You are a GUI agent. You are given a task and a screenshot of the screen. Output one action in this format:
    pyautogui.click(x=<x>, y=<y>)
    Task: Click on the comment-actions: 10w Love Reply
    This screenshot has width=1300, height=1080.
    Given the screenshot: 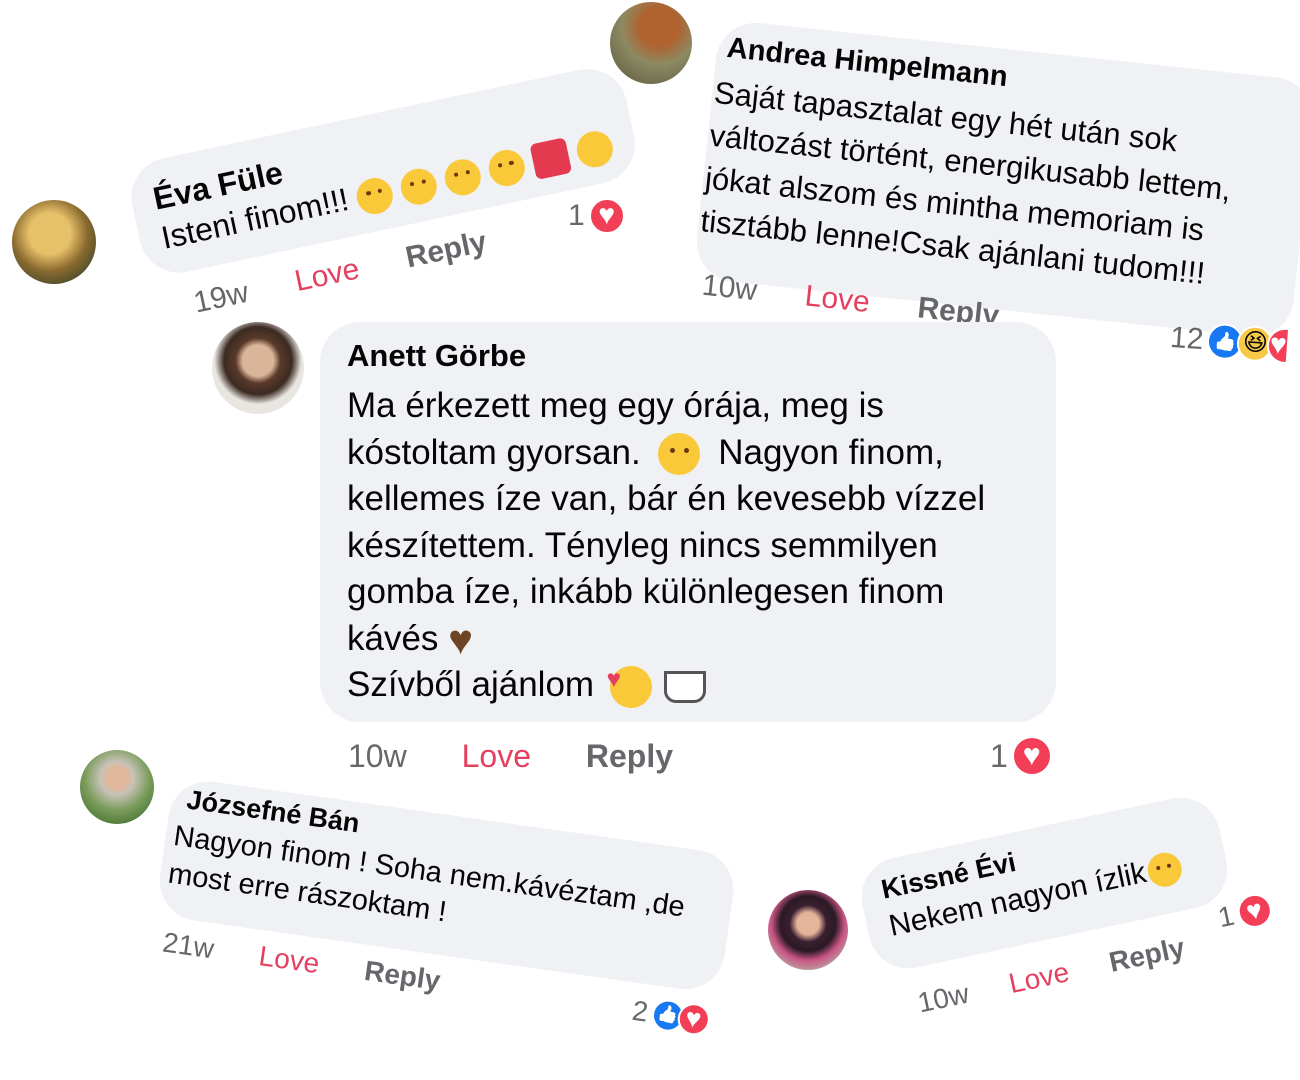 What is the action you would take?
    pyautogui.click(x=510, y=756)
    